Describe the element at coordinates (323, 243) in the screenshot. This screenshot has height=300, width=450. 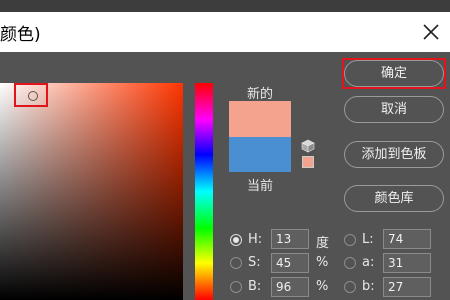
I see `h-unit: 度` at that location.